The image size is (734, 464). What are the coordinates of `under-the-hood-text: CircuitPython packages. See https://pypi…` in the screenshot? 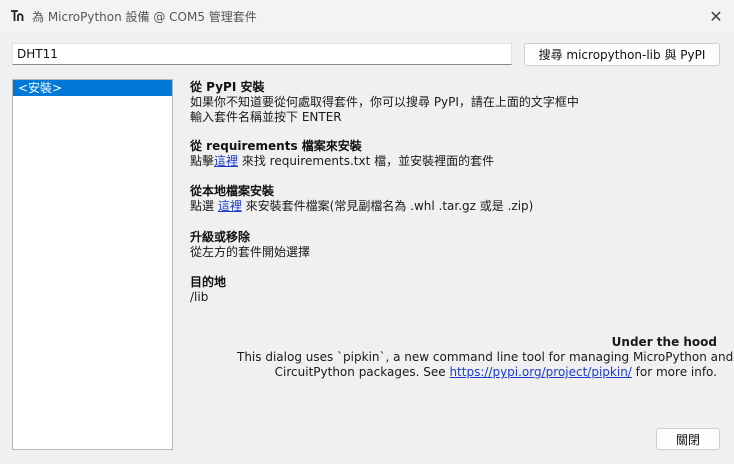 It's located at (495, 372).